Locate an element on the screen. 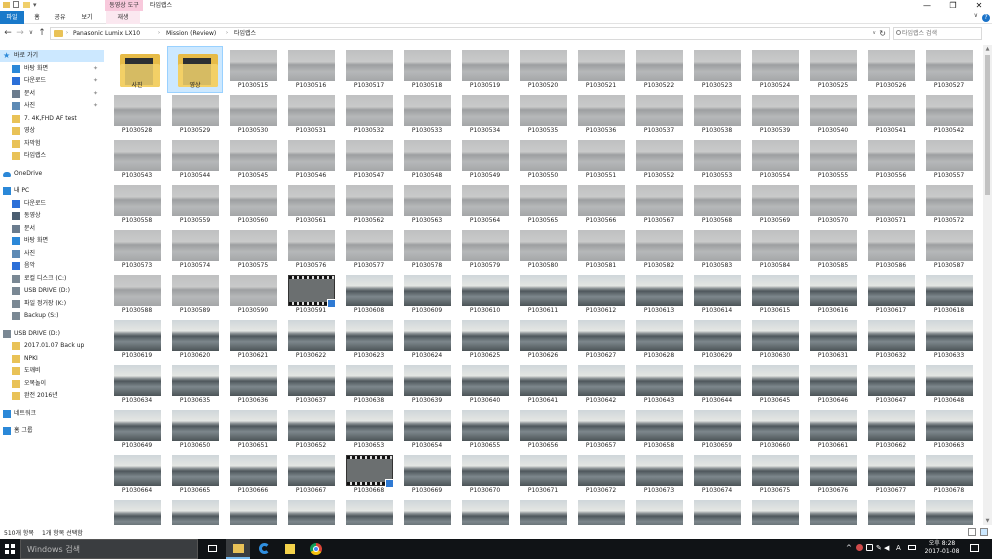 This screenshot has height=559, width=992. taskbar-chrome is located at coordinates (316, 549).